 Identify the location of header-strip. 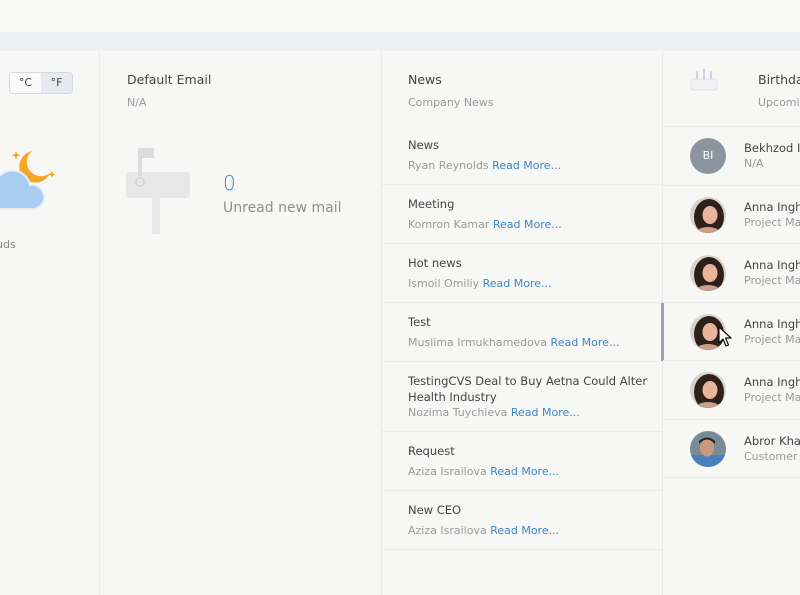
(400, 41).